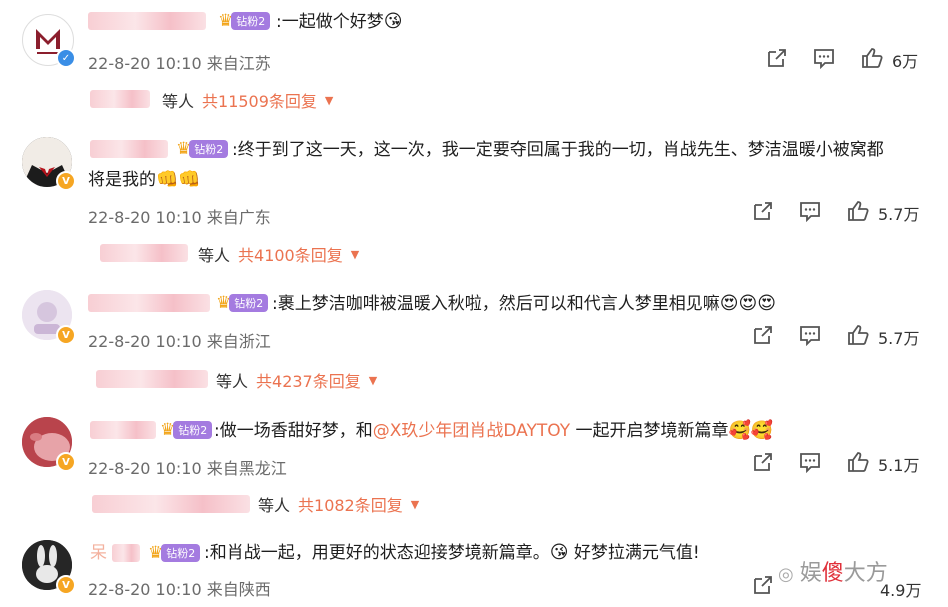 This screenshot has width=948, height=607. What do you see at coordinates (247, 100) in the screenshot?
I see `replies-toggle: 等人 共11509条回复 ▼` at bounding box center [247, 100].